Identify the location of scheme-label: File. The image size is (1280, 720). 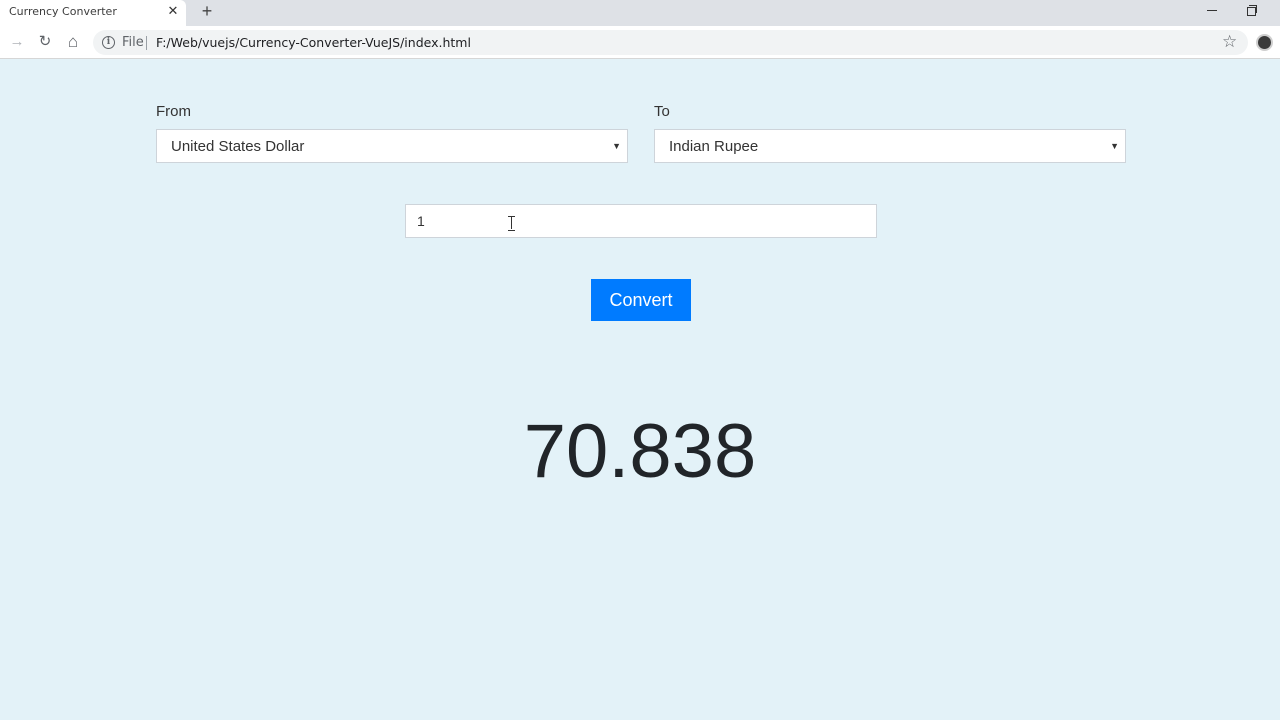
(133, 42).